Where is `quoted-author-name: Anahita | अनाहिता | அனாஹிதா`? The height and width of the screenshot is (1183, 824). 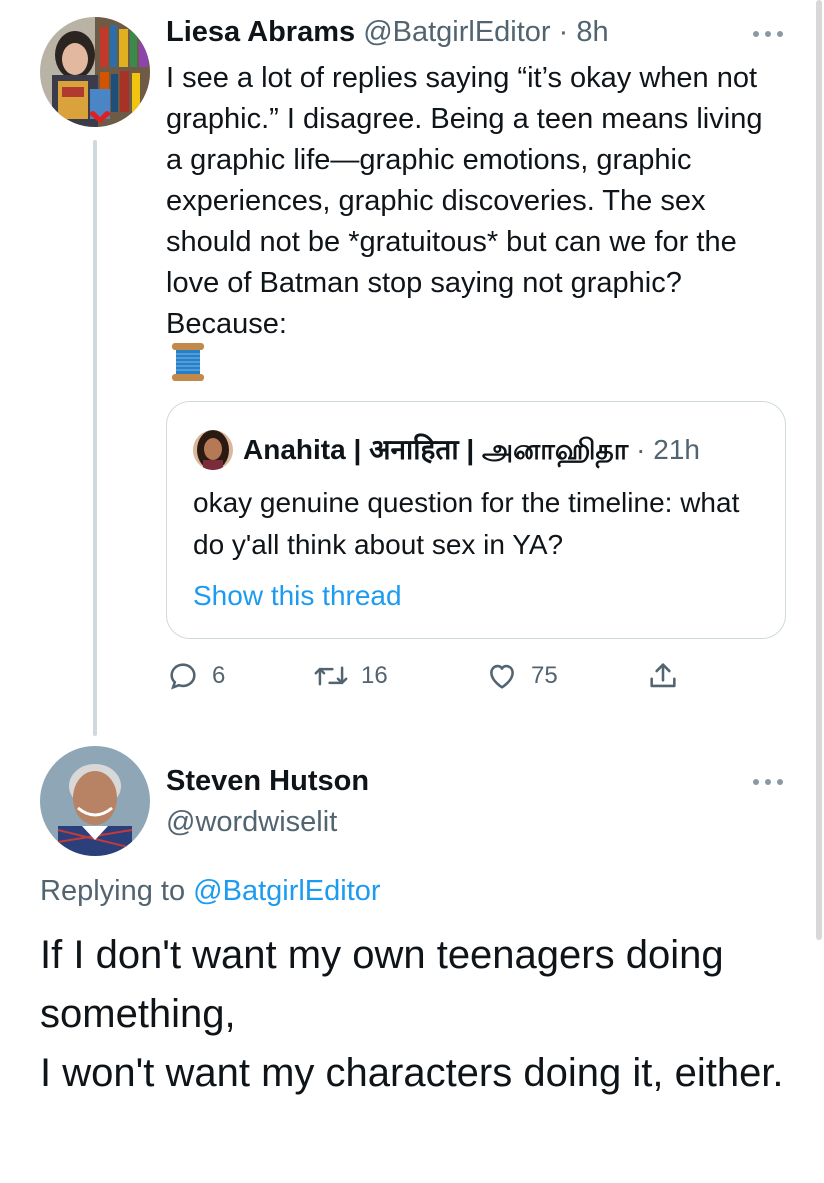
quoted-author-name: Anahita | अनाहिता | அனாஹிதா is located at coordinates (435, 449).